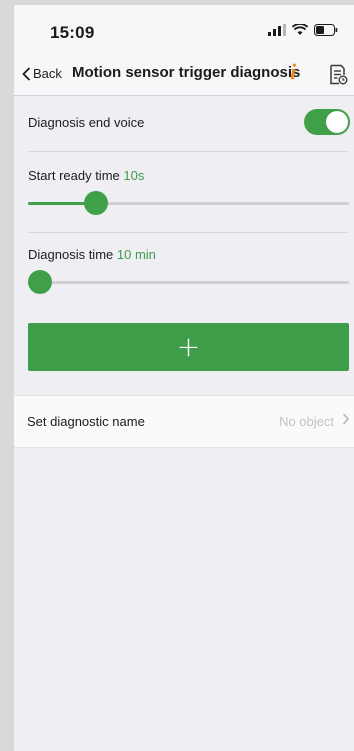 The image size is (354, 751). Describe the element at coordinates (134, 175) in the screenshot. I see `start-ready-value: 10s` at that location.